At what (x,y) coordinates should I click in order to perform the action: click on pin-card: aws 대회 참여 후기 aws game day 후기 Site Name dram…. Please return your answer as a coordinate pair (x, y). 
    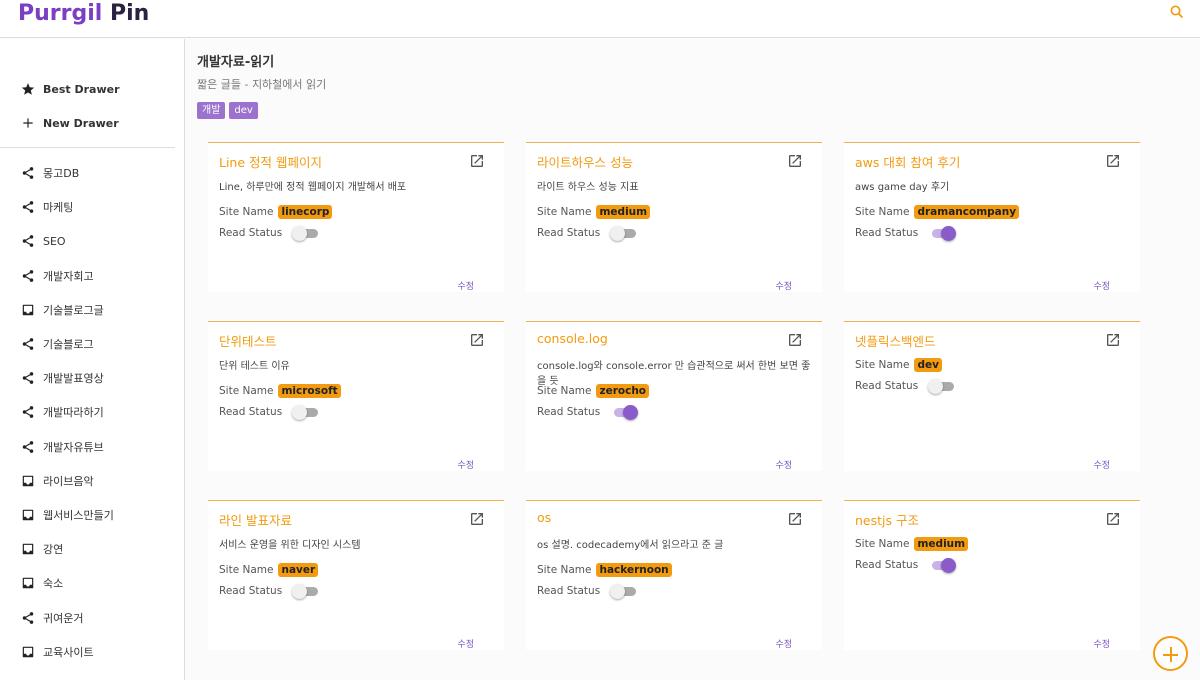
    Looking at the image, I should click on (992, 217).